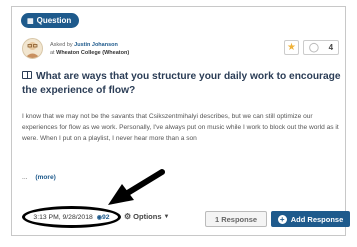 The image size is (357, 247). Describe the element at coordinates (93, 53) in the screenshot. I see `asker-school: Wheaton College (Wheaton)` at that location.